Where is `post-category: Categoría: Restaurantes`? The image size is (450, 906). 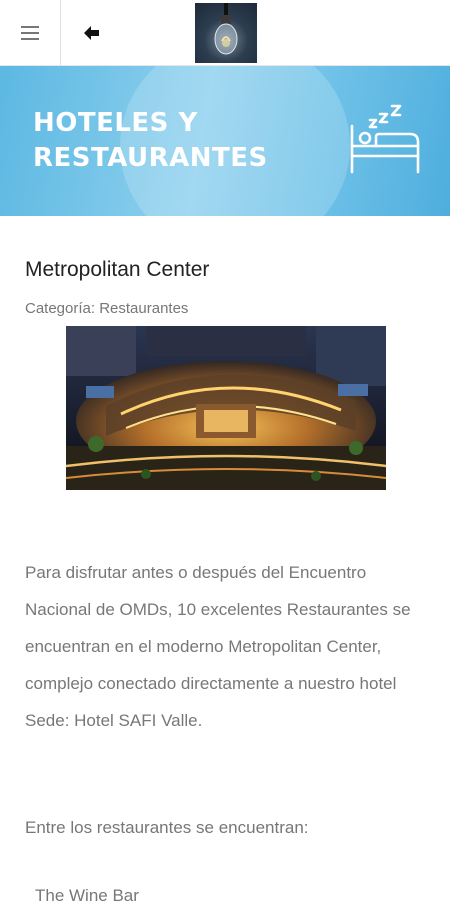
post-category: Categoría: Restaurantes is located at coordinates (107, 308).